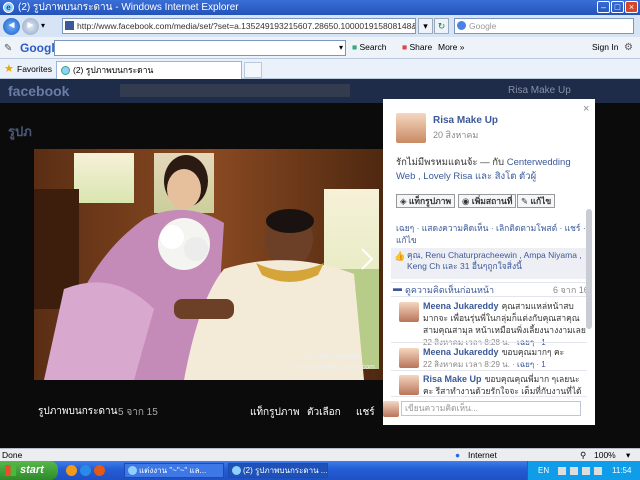 The image size is (640, 480). What do you see at coordinates (335, 367) in the screenshot?
I see `photo-watermark-line2: www.wedding-studio.com` at bounding box center [335, 367].